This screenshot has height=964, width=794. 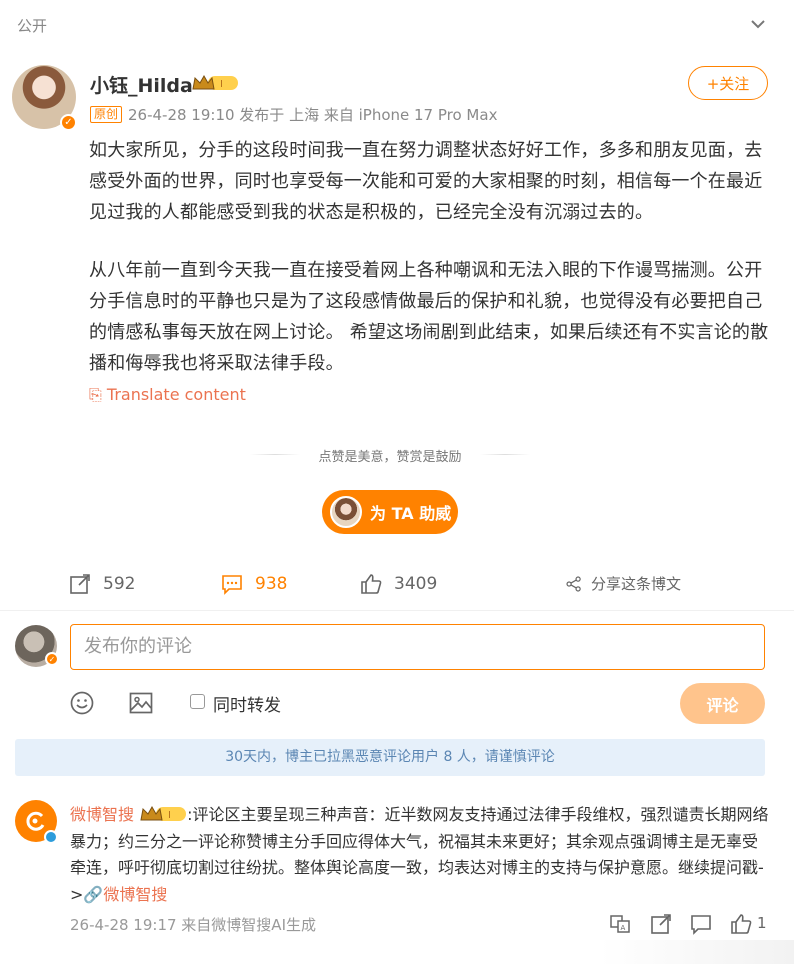 I want to click on translate-icon: ⎘, so click(x=98, y=394).